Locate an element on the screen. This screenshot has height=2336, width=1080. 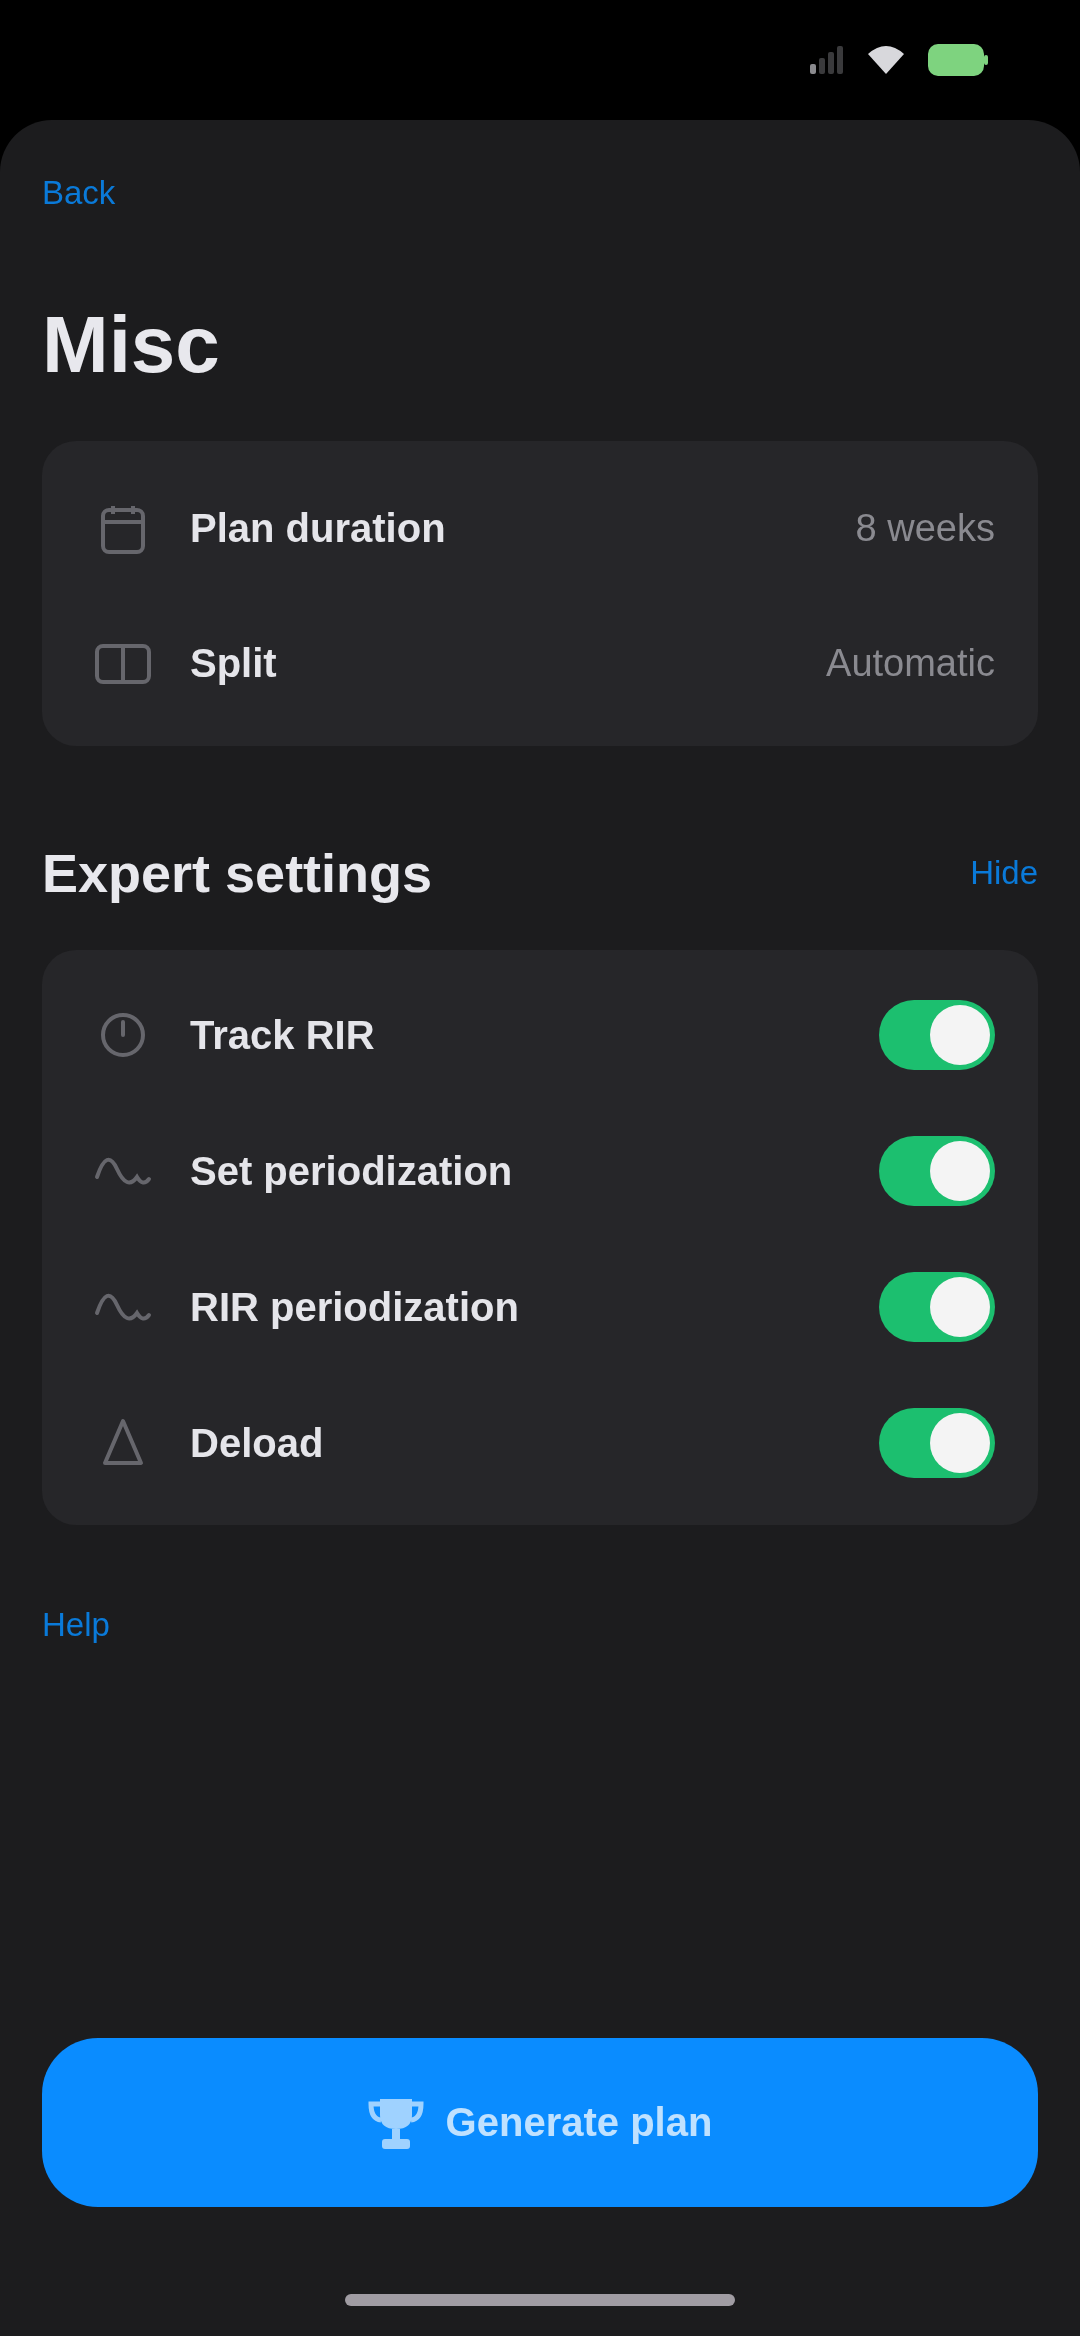
wifi-icon is located at coordinates (886, 59).